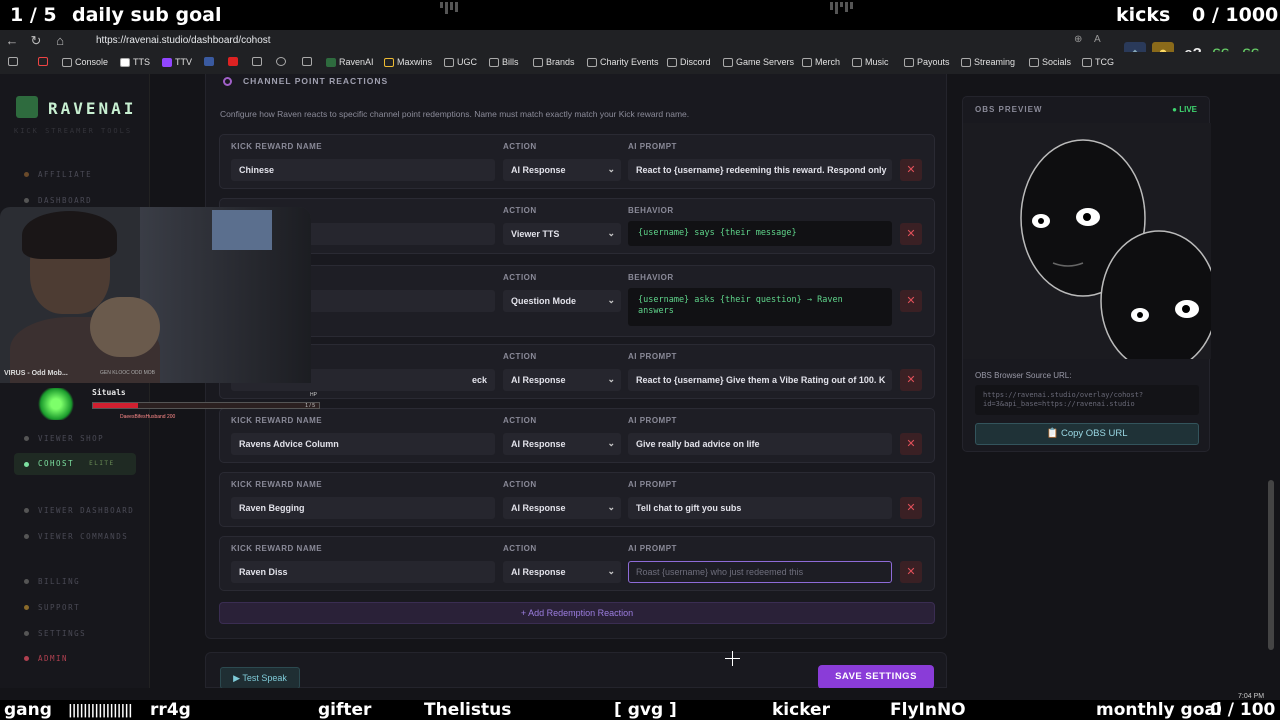 The image size is (1280, 720). Describe the element at coordinates (206, 405) in the screenshot. I see `hp-bar: 1 / 5` at that location.